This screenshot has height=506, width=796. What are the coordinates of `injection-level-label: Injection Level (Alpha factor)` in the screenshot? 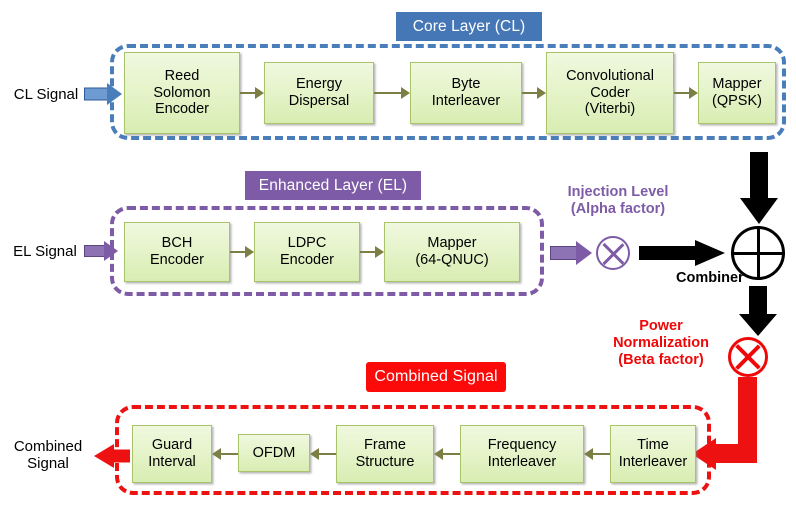 It's located at (618, 201).